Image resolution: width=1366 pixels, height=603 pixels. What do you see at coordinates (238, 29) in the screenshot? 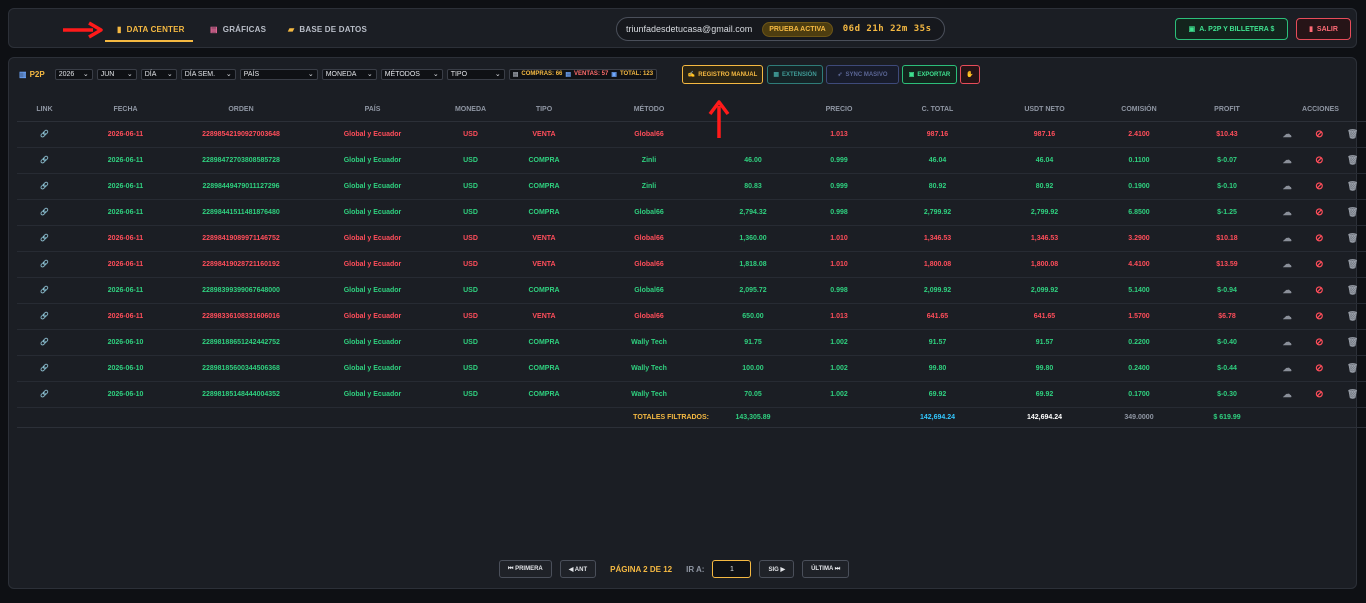
I see `tab-graficas: ▤ GRÁFICAS` at bounding box center [238, 29].